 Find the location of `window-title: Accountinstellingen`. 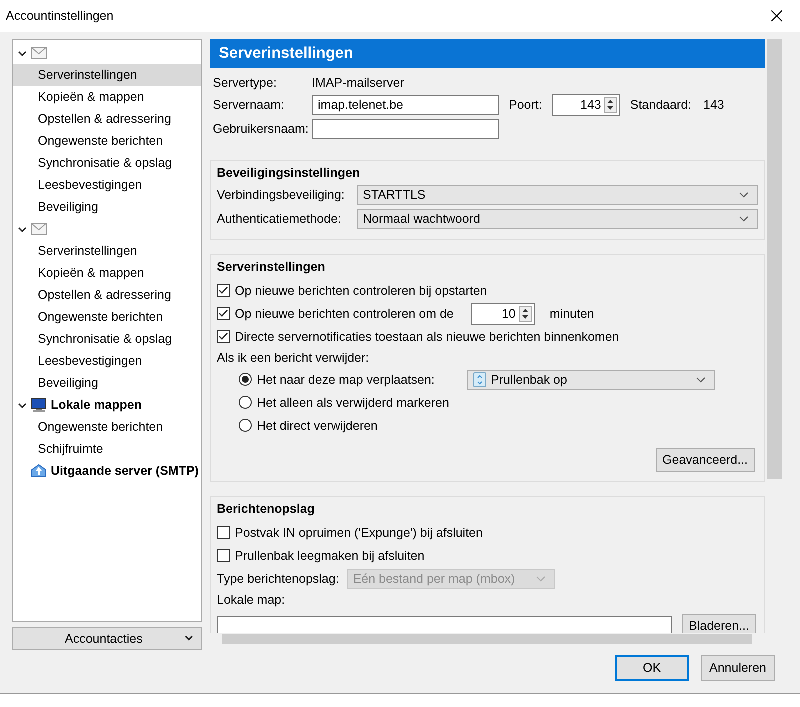

window-title: Accountinstellingen is located at coordinates (60, 16).